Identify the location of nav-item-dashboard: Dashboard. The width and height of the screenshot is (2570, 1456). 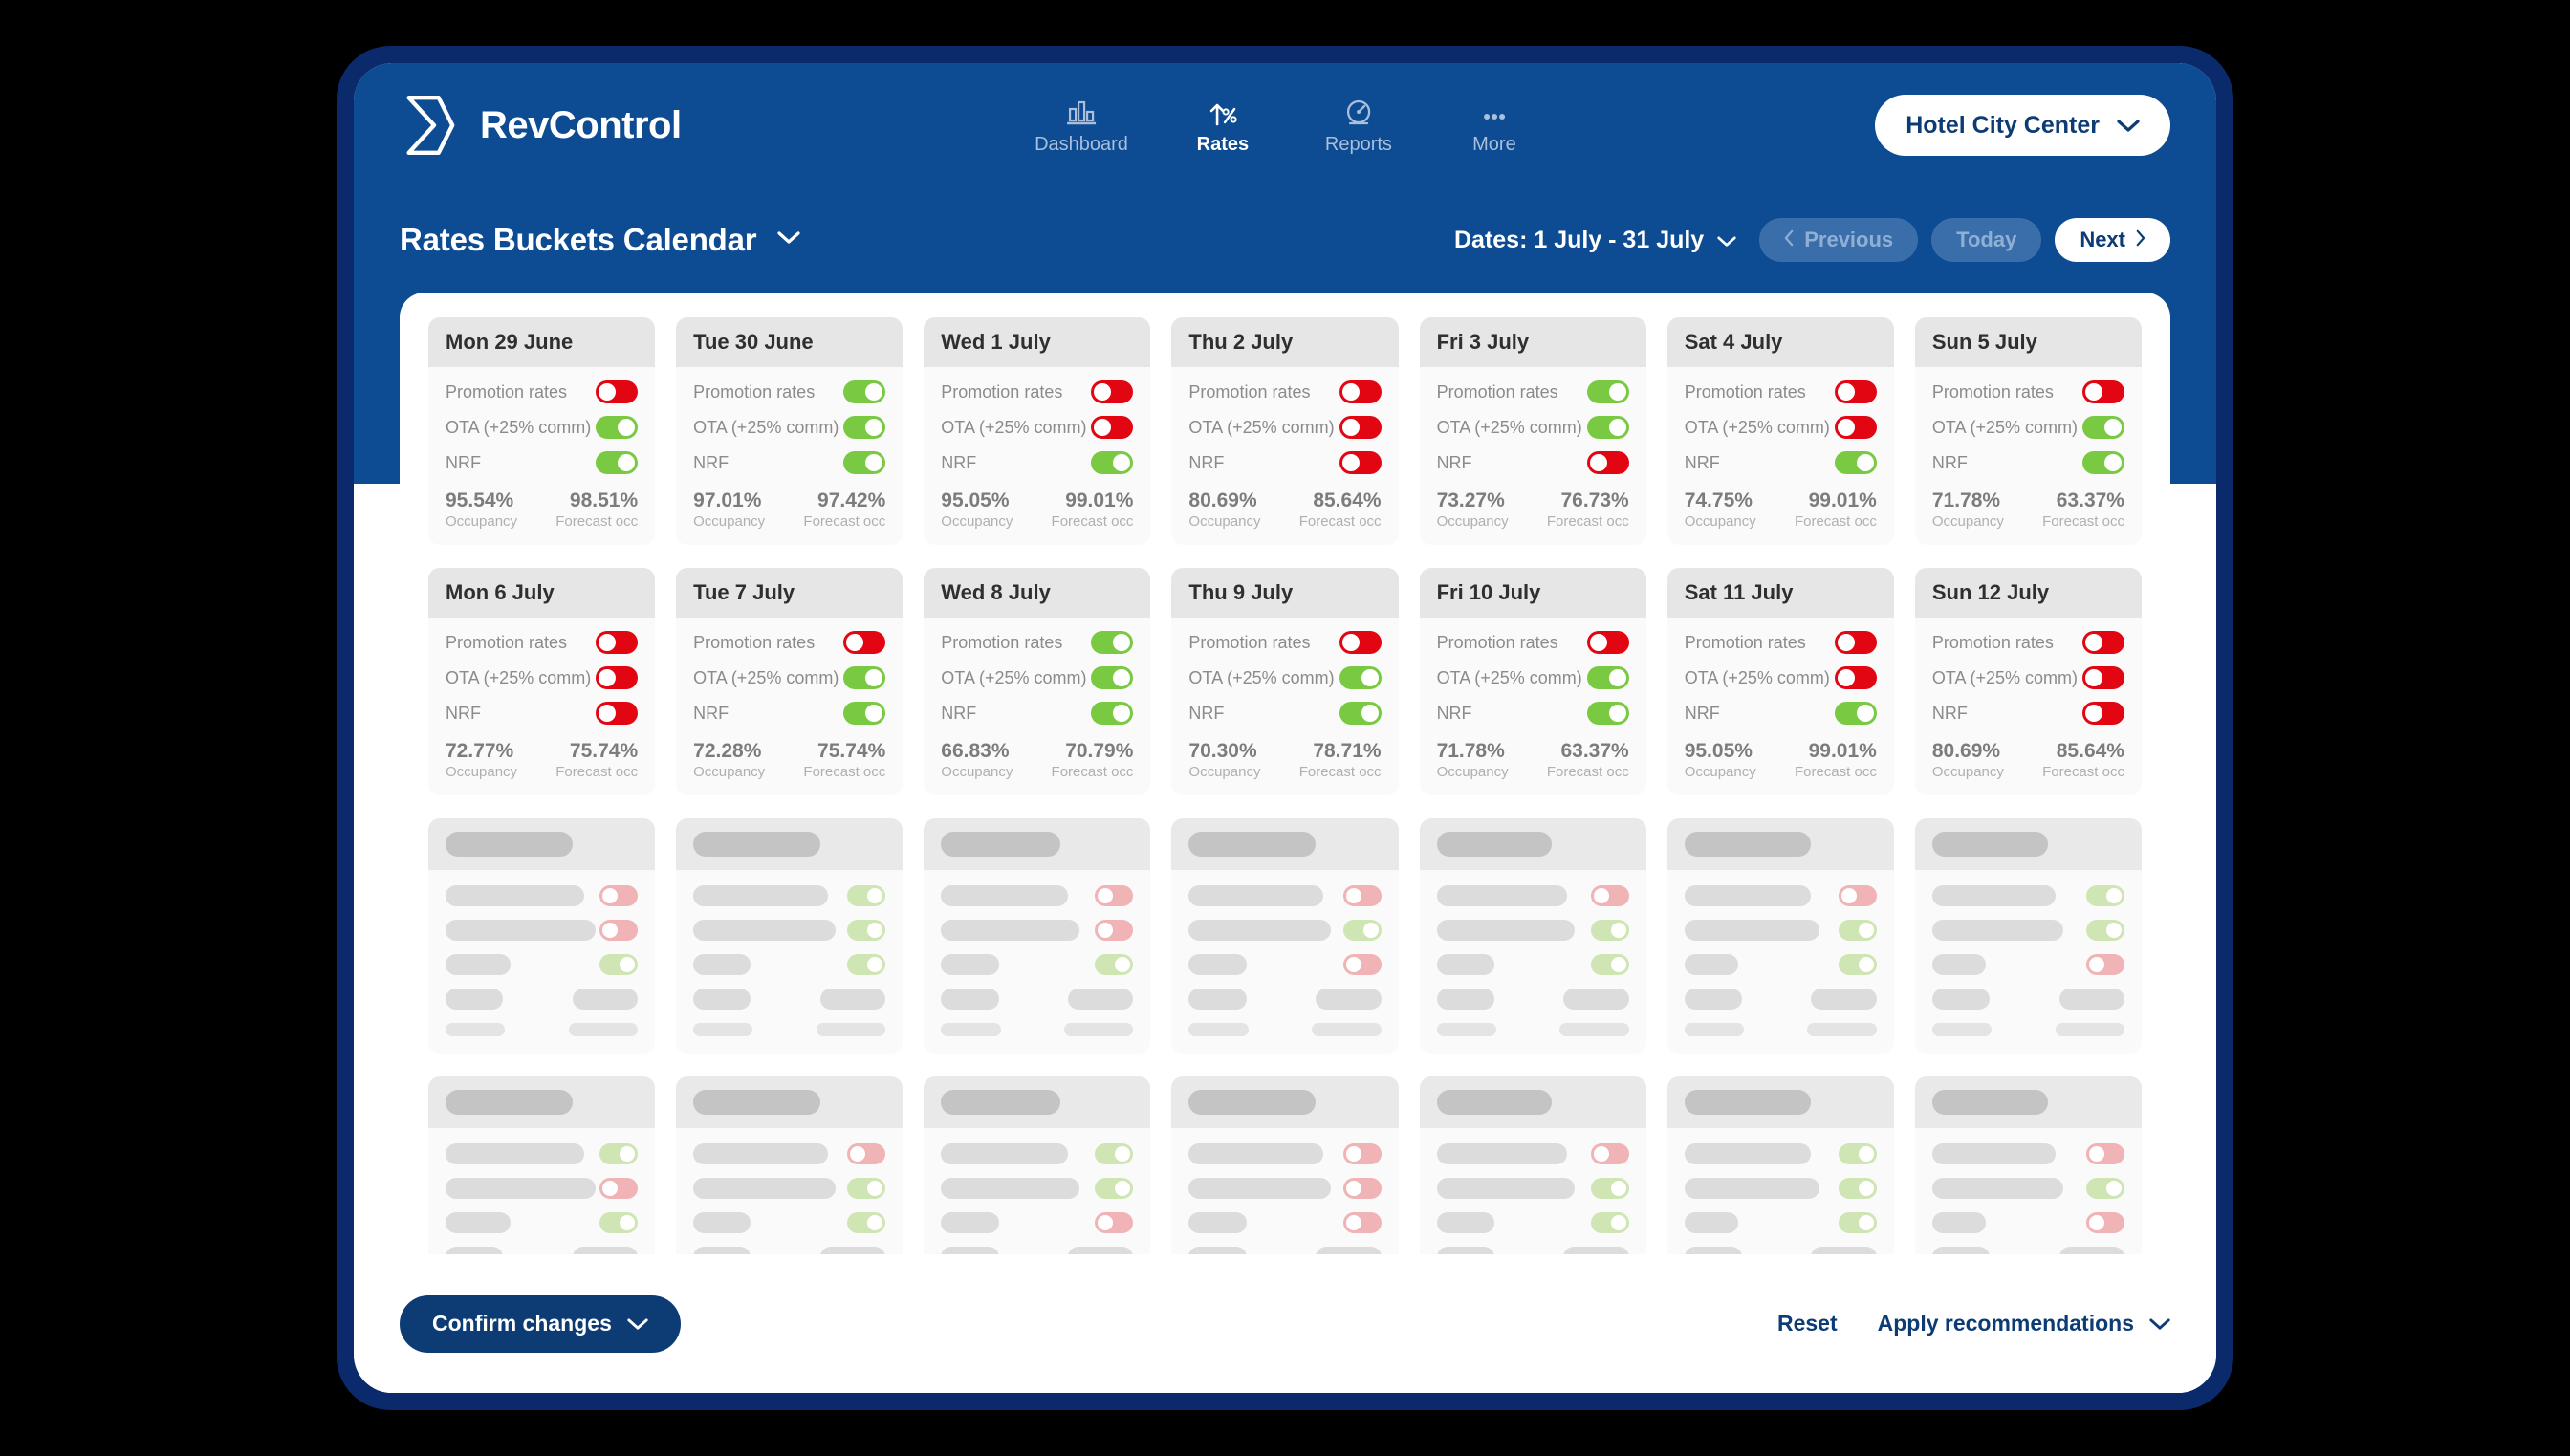
(1081, 125).